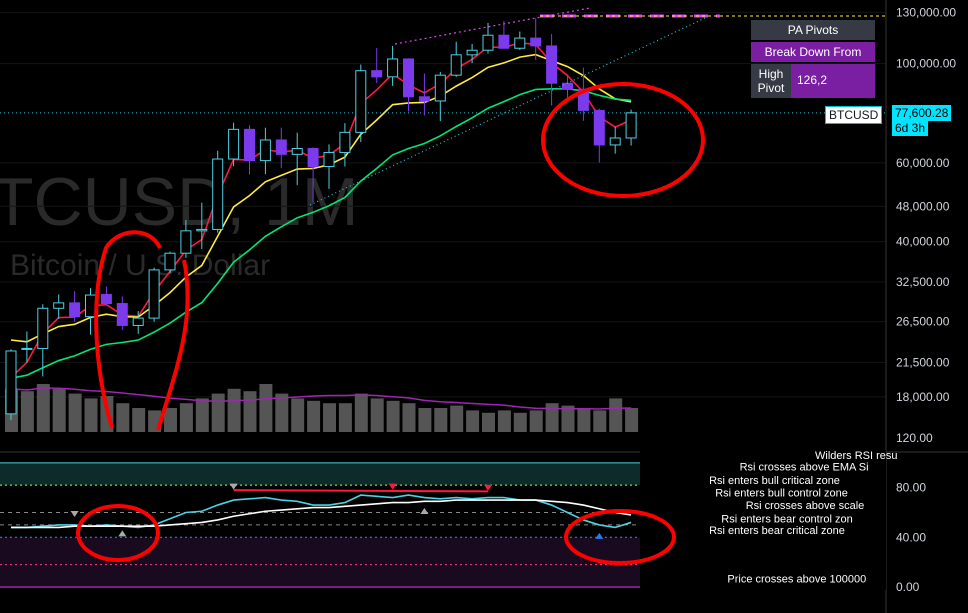 The width and height of the screenshot is (968, 613). Describe the element at coordinates (926, 64) in the screenshot. I see `price-tick-label: 100,000.00` at that location.